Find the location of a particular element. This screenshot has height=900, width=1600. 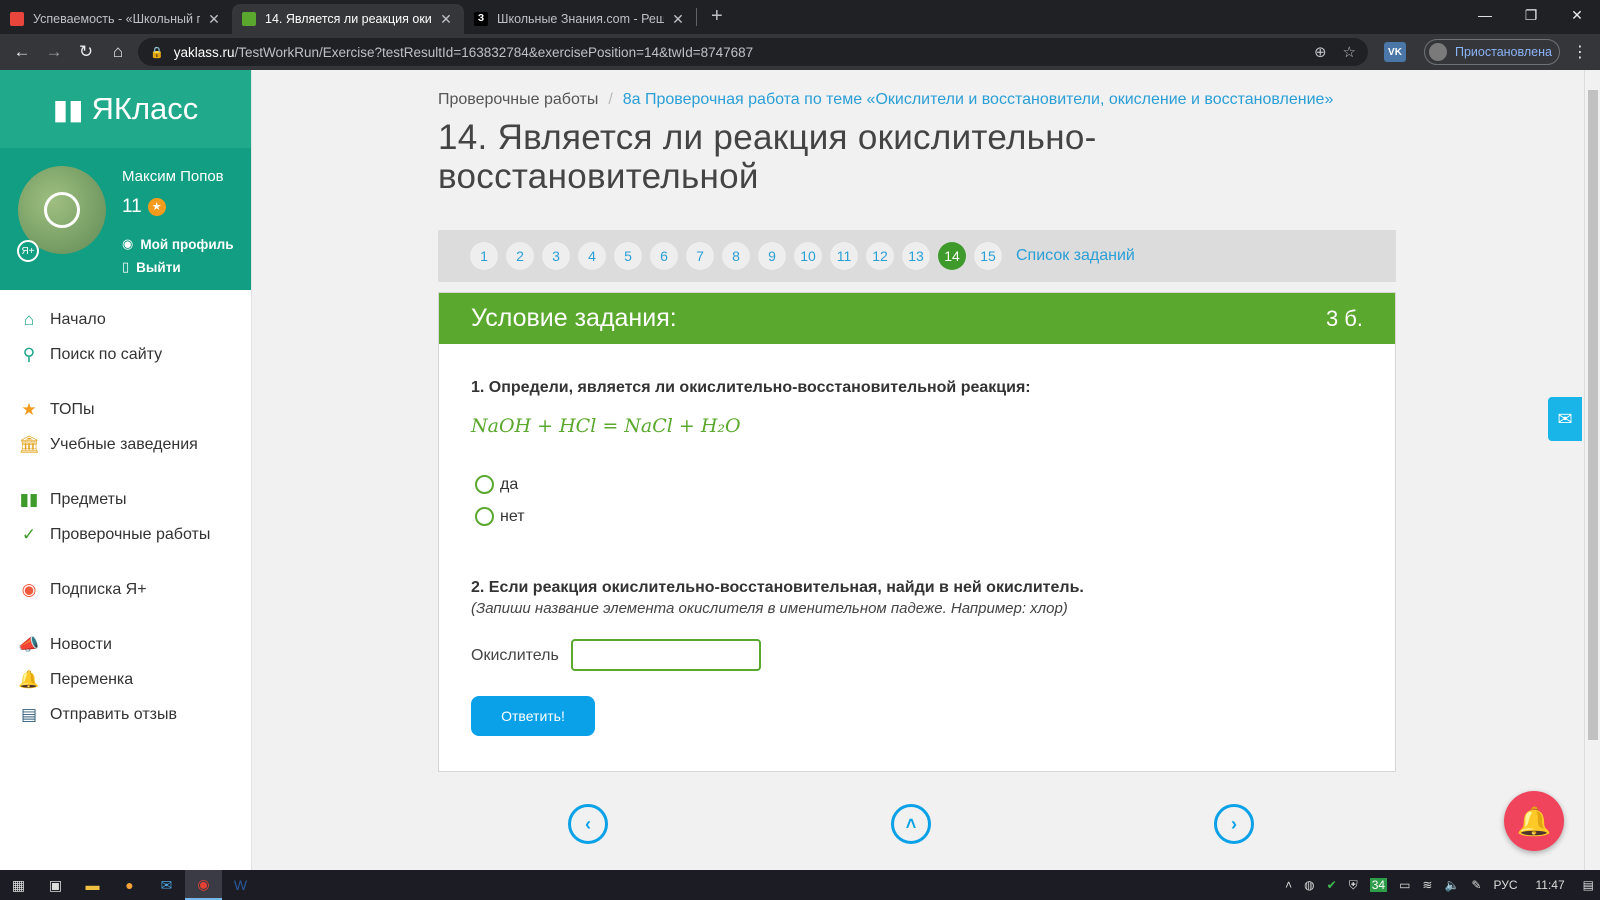

clock-time: 11:47 is located at coordinates (1550, 885).